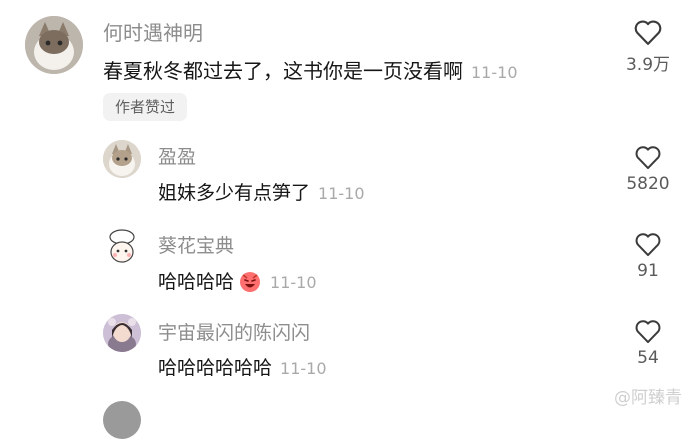 This screenshot has height=439, width=690. What do you see at coordinates (648, 184) in the screenshot?
I see `like-count: 5820` at bounding box center [648, 184].